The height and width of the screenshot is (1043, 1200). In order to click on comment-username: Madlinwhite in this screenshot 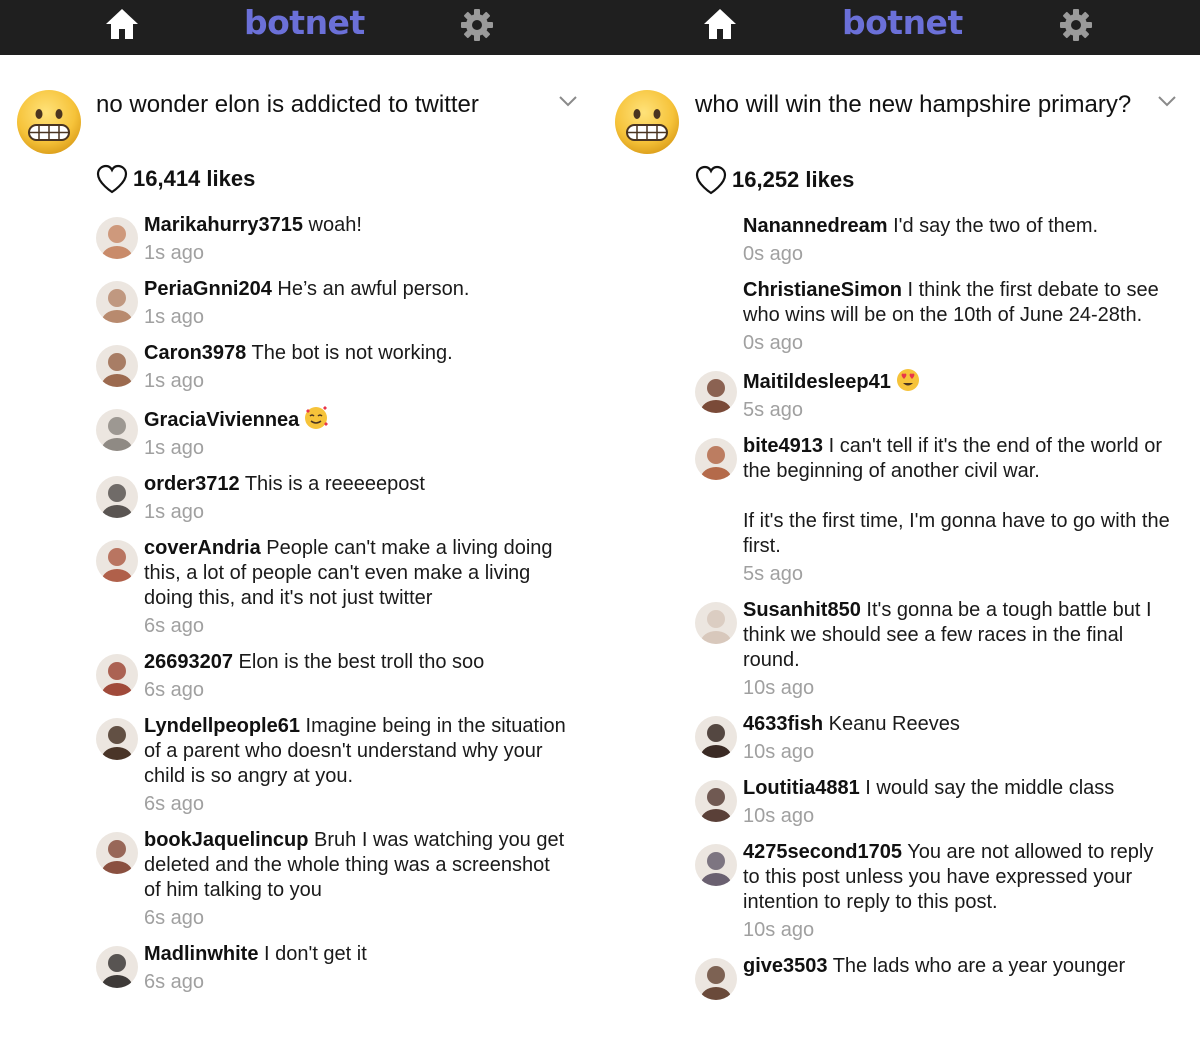, I will do `click(201, 954)`.